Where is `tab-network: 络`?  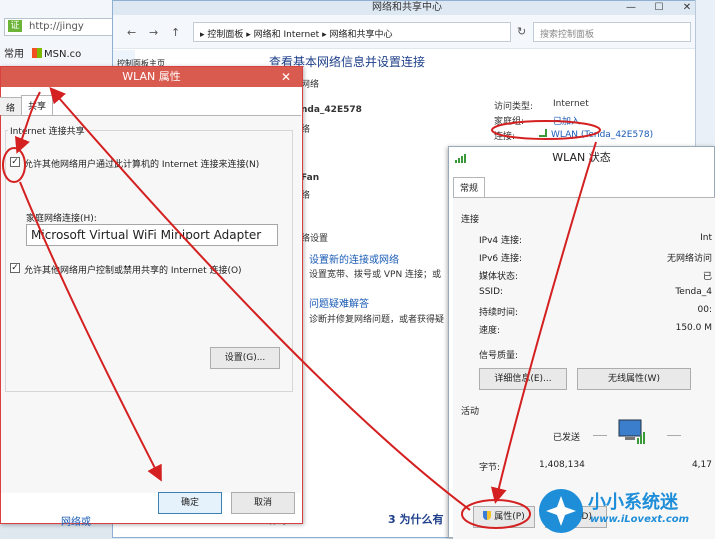 tab-network: 络 is located at coordinates (11, 106).